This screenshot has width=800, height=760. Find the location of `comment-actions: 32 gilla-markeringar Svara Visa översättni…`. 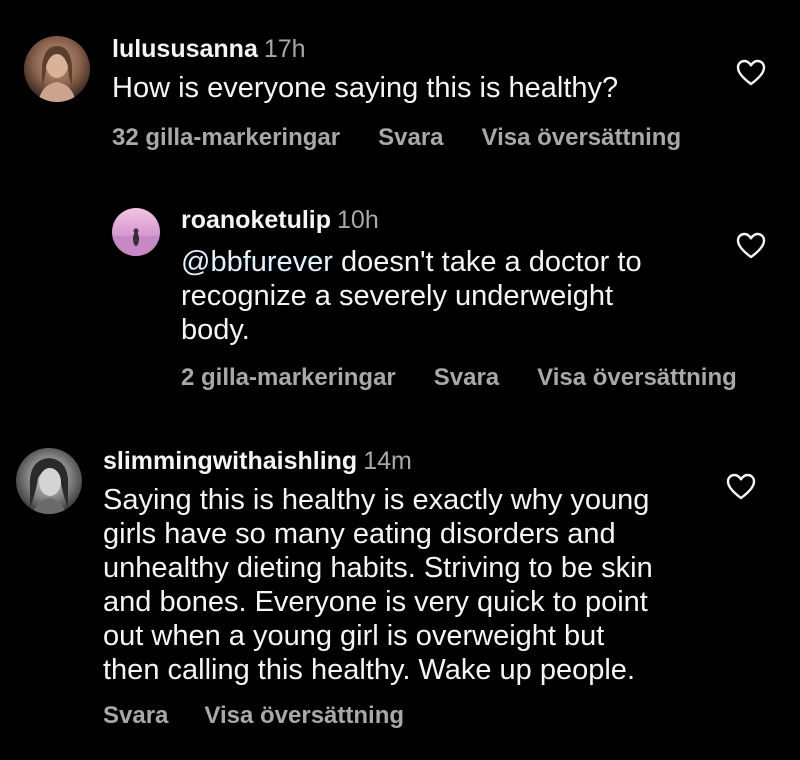

comment-actions: 32 gilla-markeringar Svara Visa översättni… is located at coordinates (396, 138).